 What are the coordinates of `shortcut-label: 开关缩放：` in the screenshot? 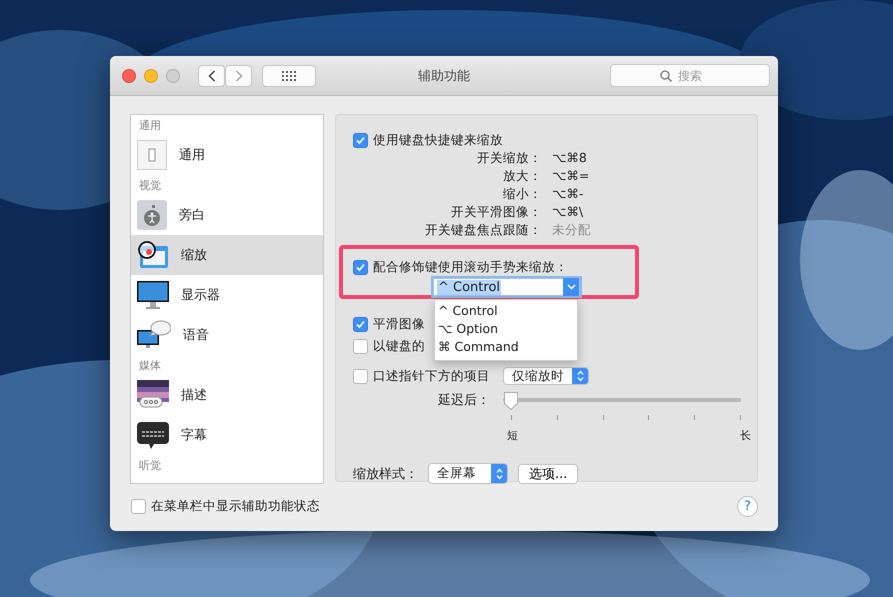 It's located at (509, 158).